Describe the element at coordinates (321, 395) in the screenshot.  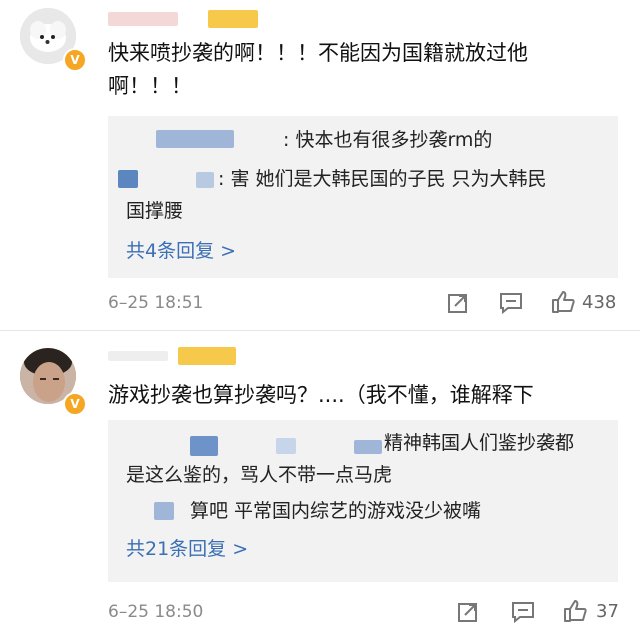
I see `comment-text: 游戏抄袭也算抄袭吗？....（我不懂，谁解释下` at that location.